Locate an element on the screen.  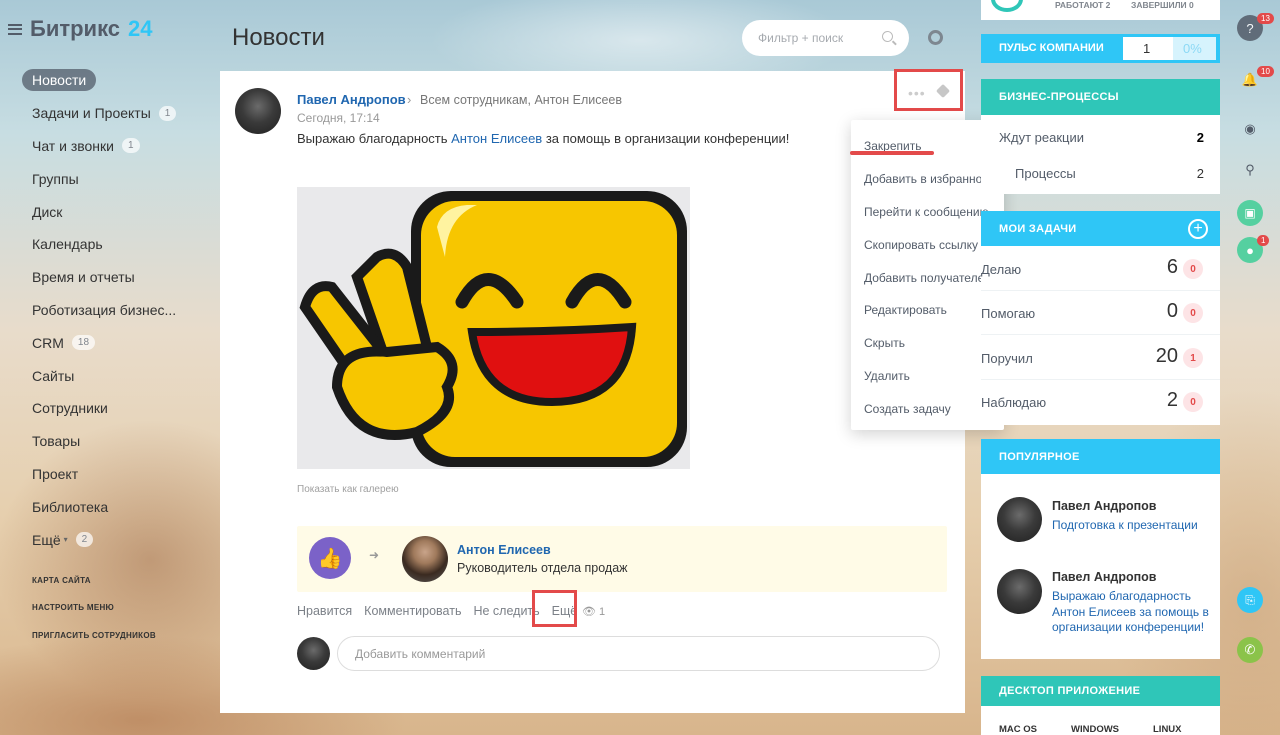
recipient-avatar is located at coordinates (425, 559).